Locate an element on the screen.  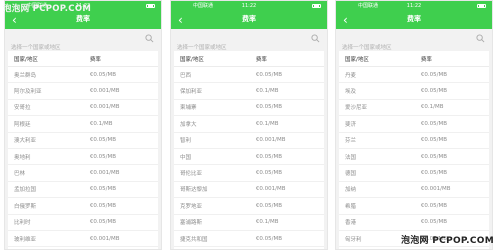
country-cell: 中国 is located at coordinates (186, 157).